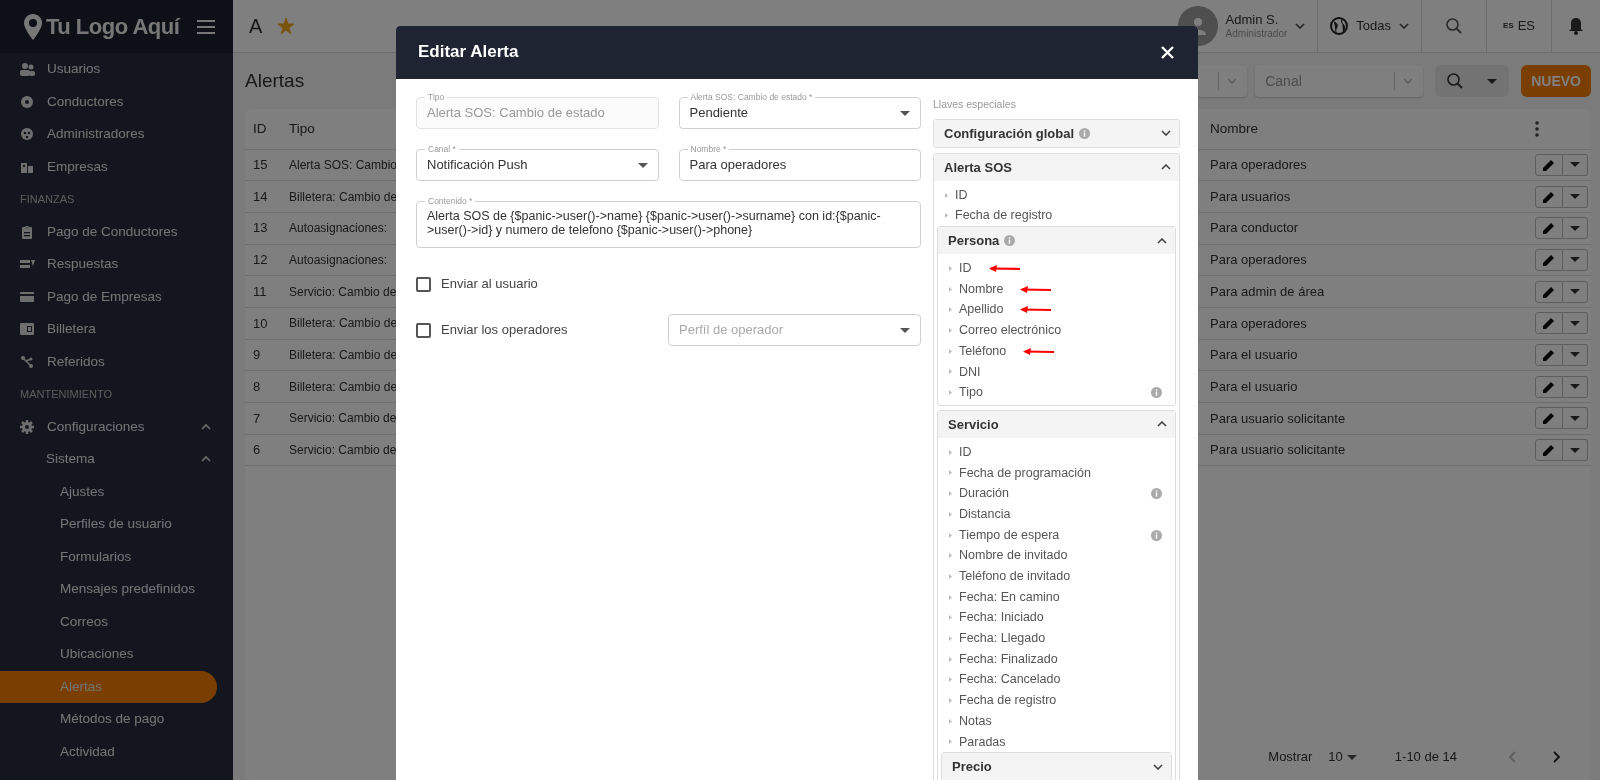 The image size is (1600, 780). Describe the element at coordinates (1364, 129) in the screenshot. I see `column-header: Nombre` at that location.